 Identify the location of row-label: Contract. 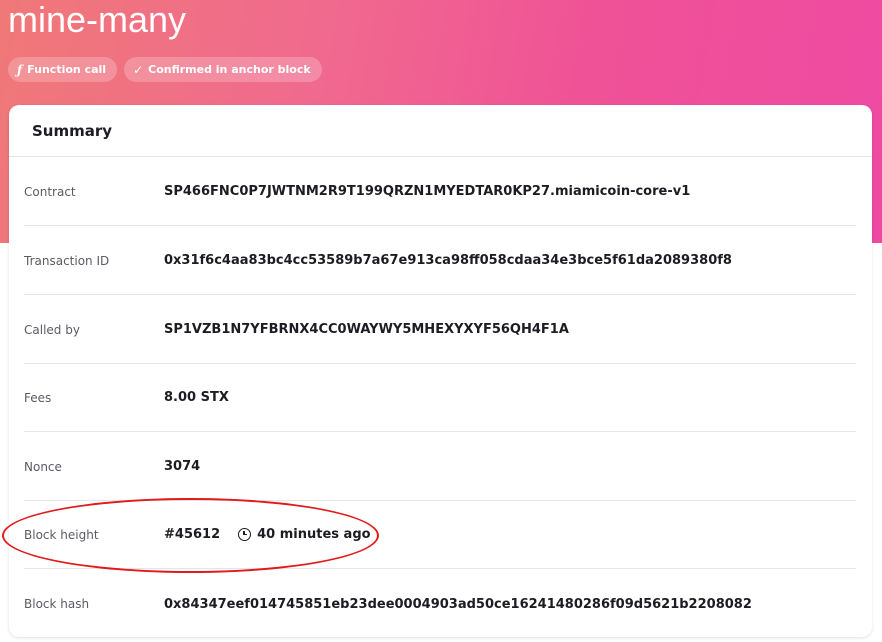
(50, 191).